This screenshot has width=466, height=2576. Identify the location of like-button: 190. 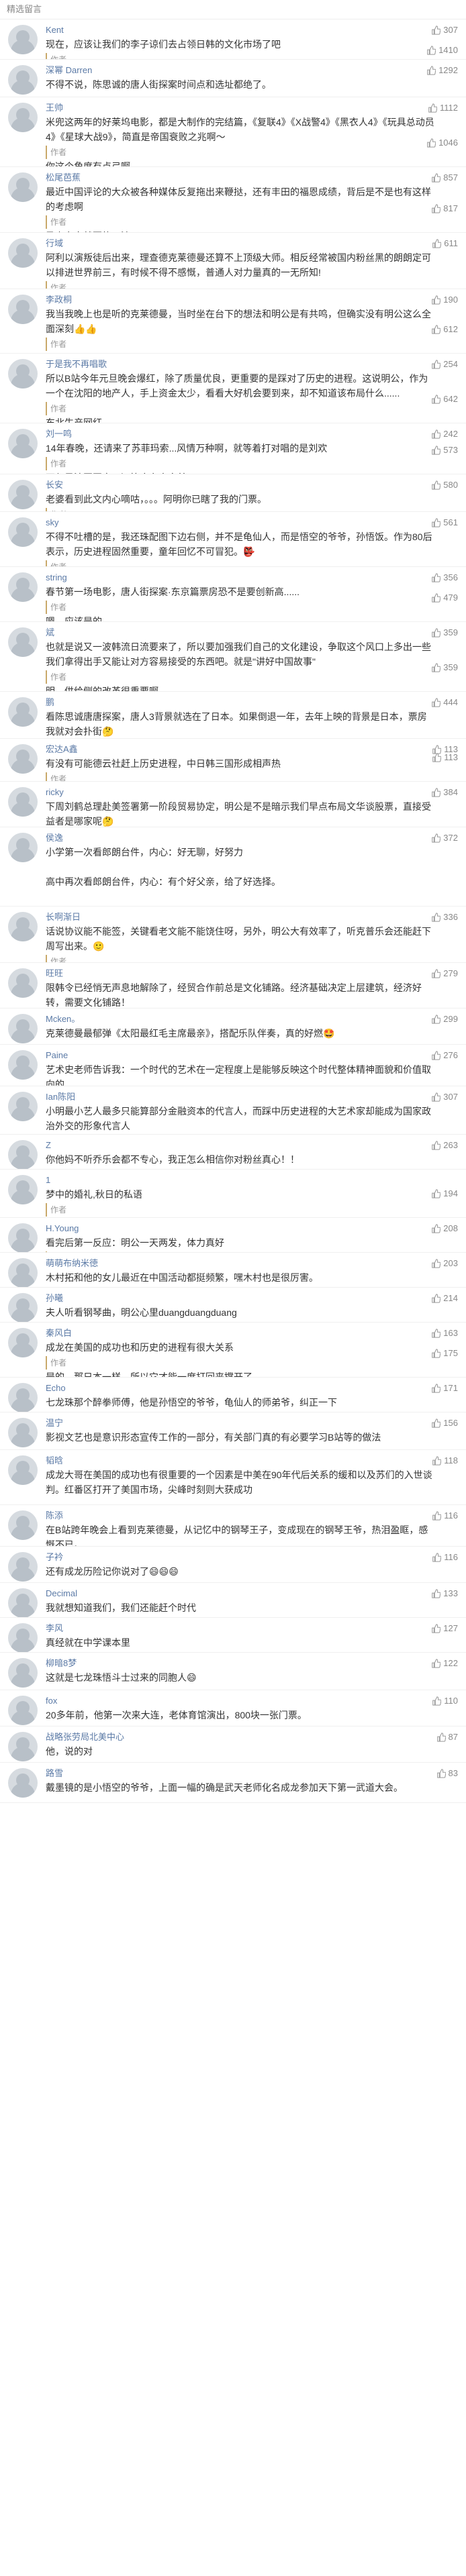
(444, 300).